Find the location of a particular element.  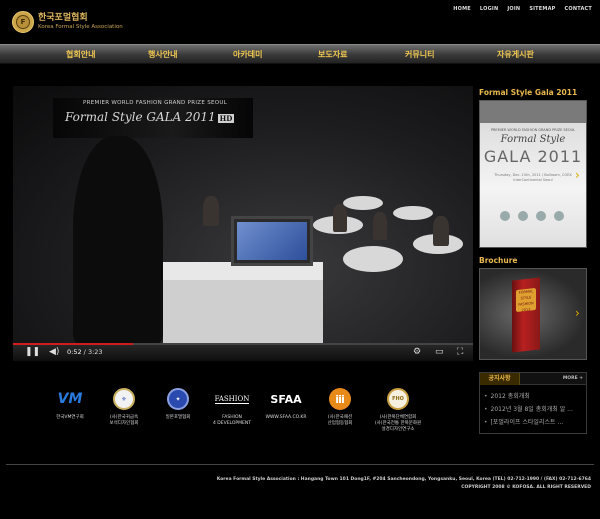

logo-title-kr: 한국포멀협회 is located at coordinates (63, 18).